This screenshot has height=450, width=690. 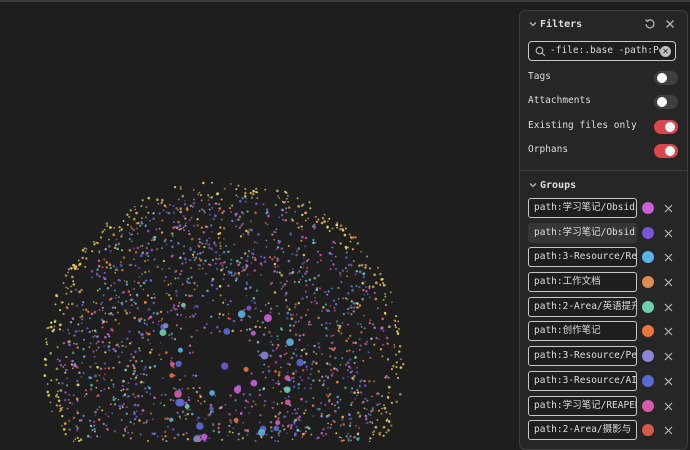 What do you see at coordinates (668, 356) in the screenshot?
I see `remove-group-icon` at bounding box center [668, 356].